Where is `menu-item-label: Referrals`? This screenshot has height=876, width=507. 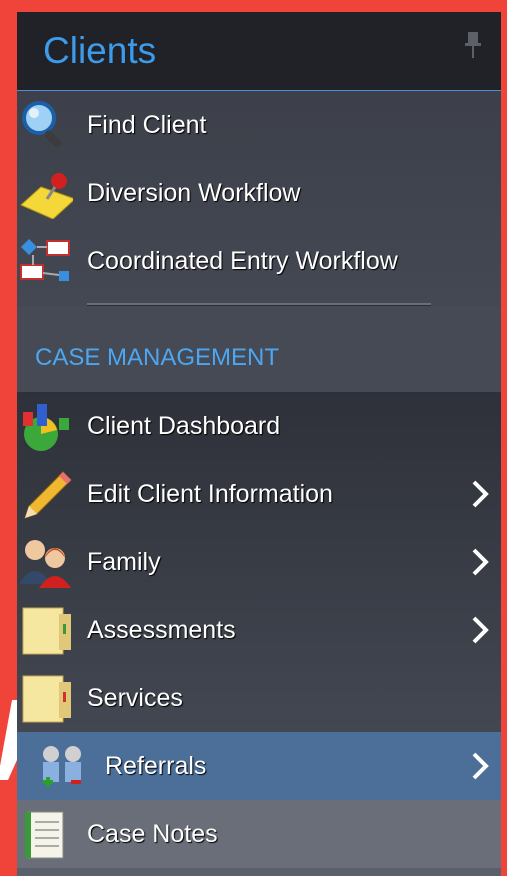 menu-item-label: Referrals is located at coordinates (156, 765).